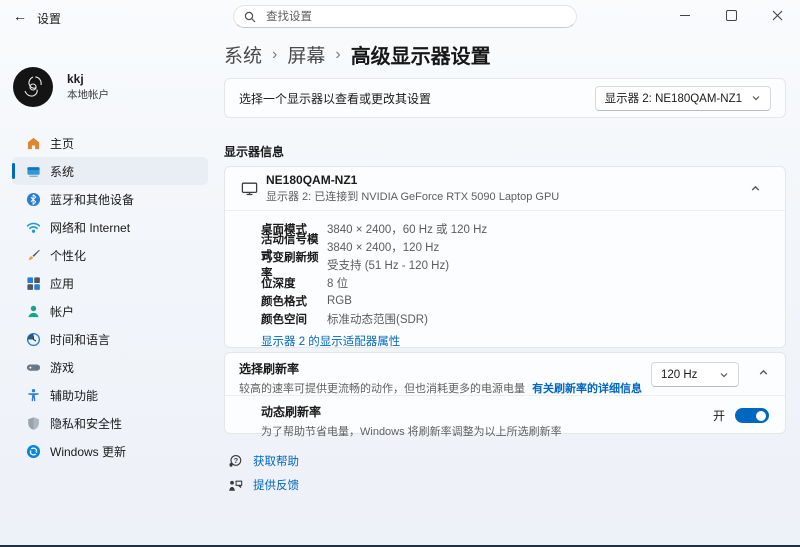  I want to click on sidebar-item-label: 蓝牙和其他设备, so click(92, 199).